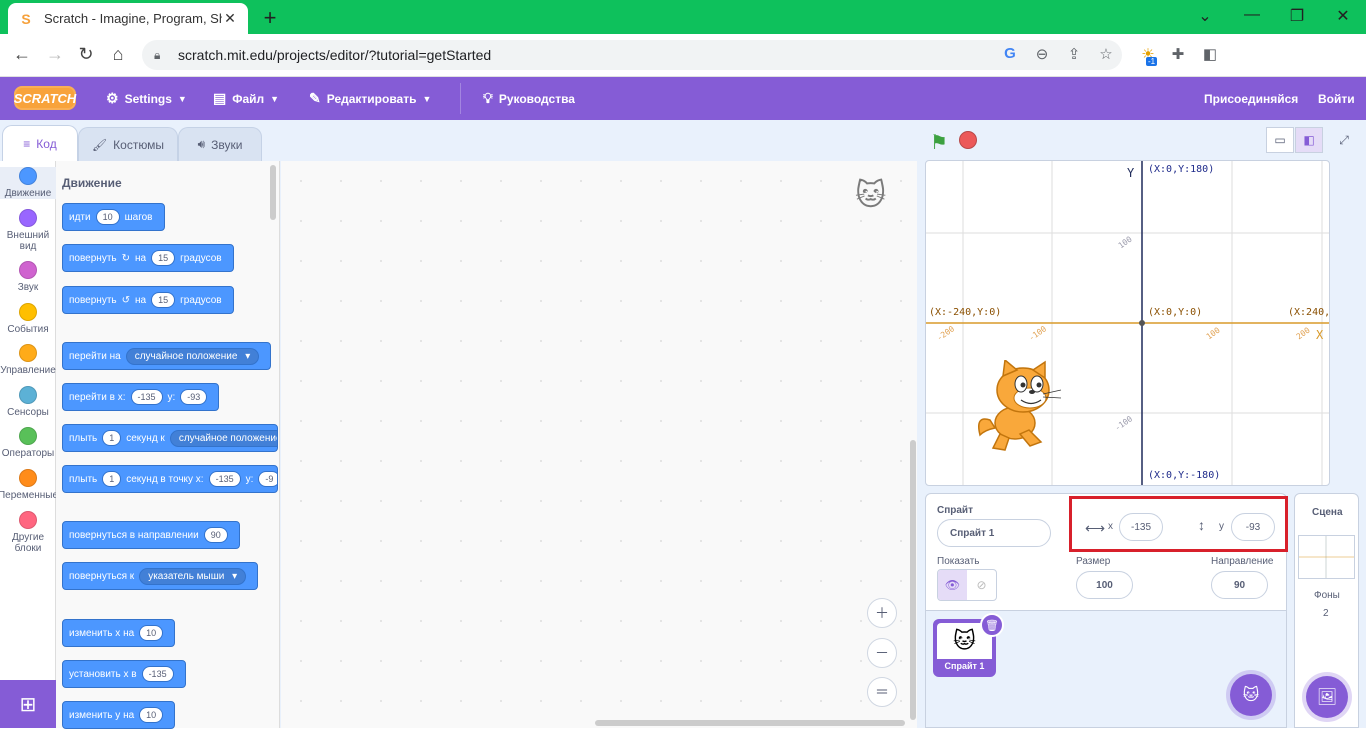 The height and width of the screenshot is (729, 1366). Describe the element at coordinates (1280, 140) in the screenshot. I see `small-stage-button: ▭` at that location.